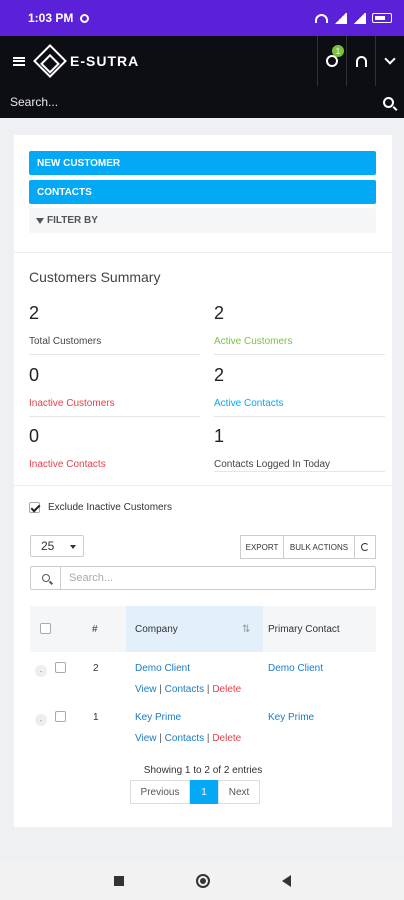 The image size is (404, 900). What do you see at coordinates (239, 792) in the screenshot?
I see `next-page-button: Next` at bounding box center [239, 792].